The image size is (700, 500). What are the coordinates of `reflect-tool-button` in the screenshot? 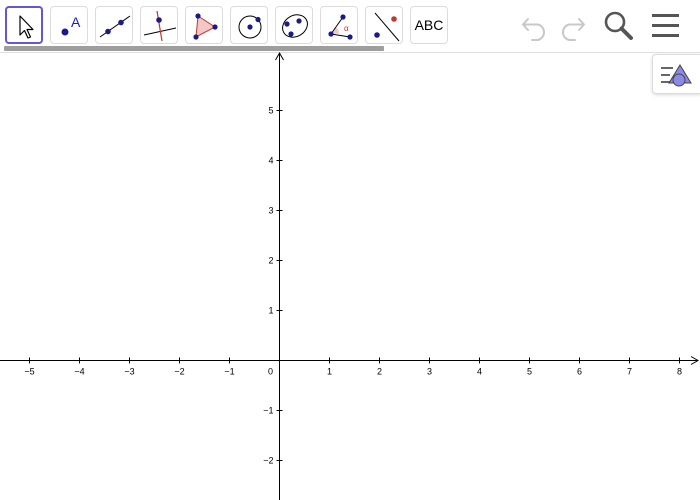 It's located at (384, 25).